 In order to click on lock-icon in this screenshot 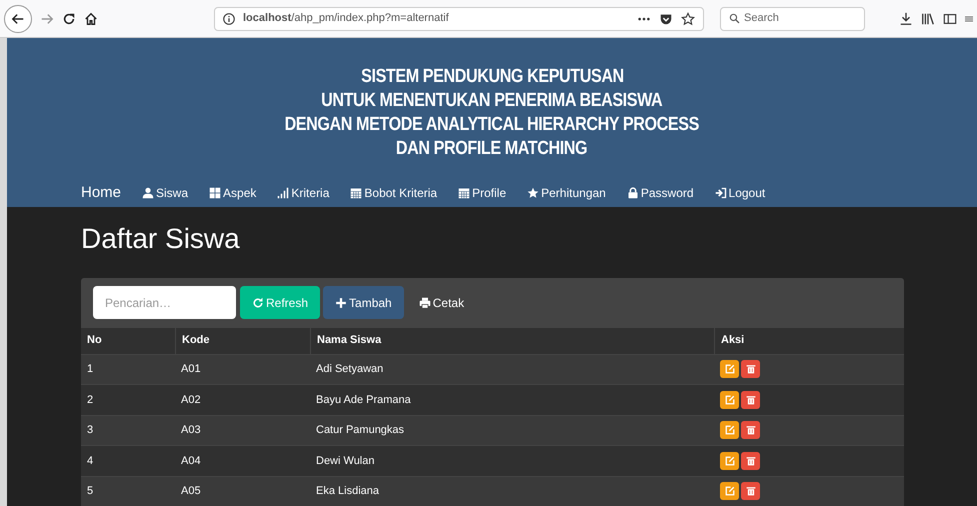, I will do `click(632, 193)`.